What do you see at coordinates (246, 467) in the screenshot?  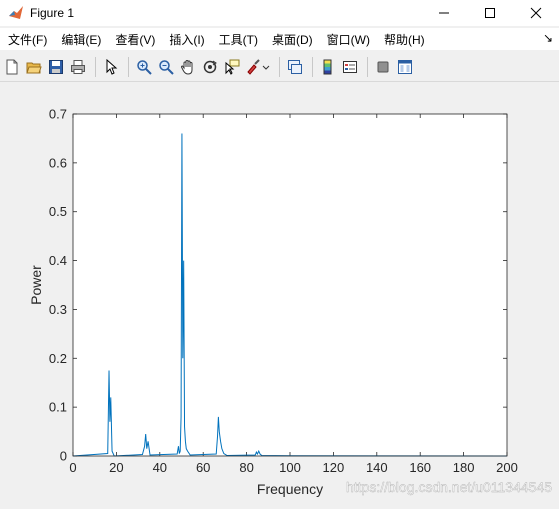 I see `x-tick-label: 80` at bounding box center [246, 467].